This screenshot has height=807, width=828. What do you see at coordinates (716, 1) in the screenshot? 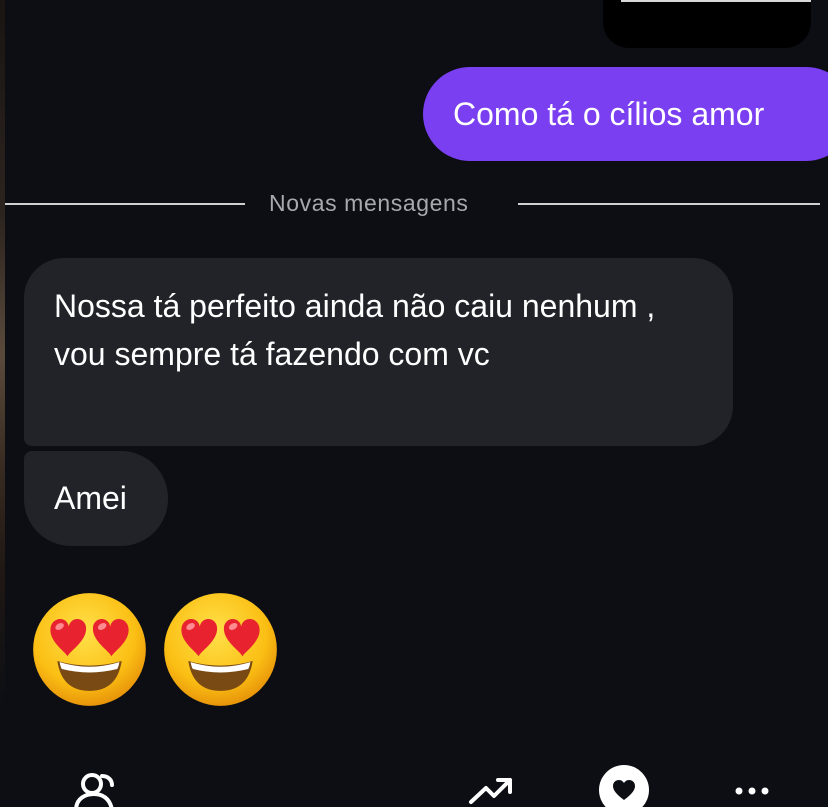
I see `media-progress-bar` at bounding box center [716, 1].